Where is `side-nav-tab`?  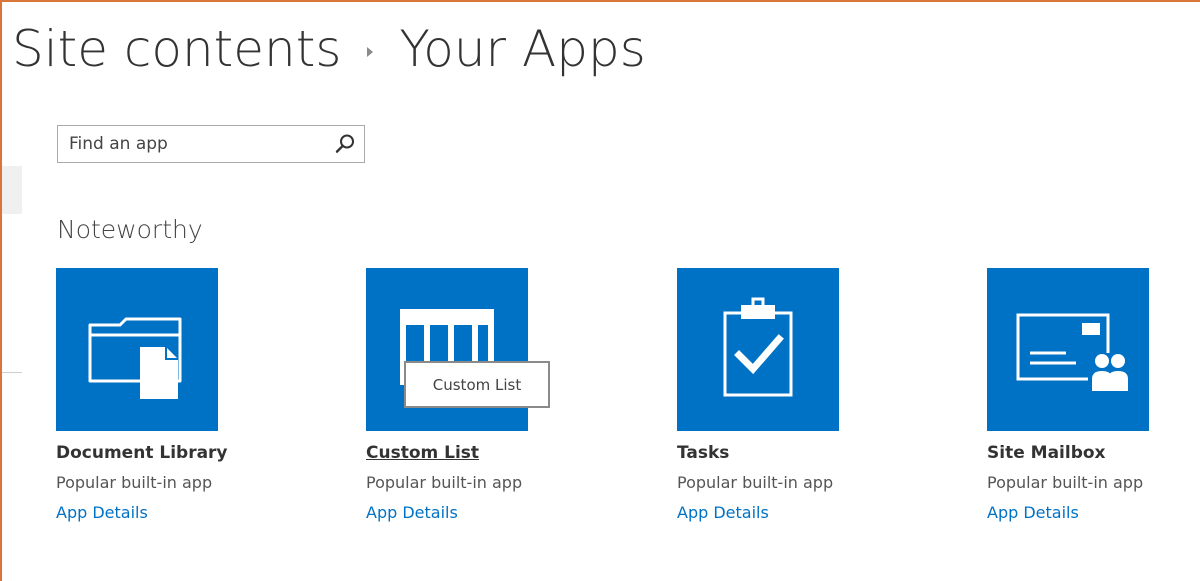 side-nav-tab is located at coordinates (12, 190).